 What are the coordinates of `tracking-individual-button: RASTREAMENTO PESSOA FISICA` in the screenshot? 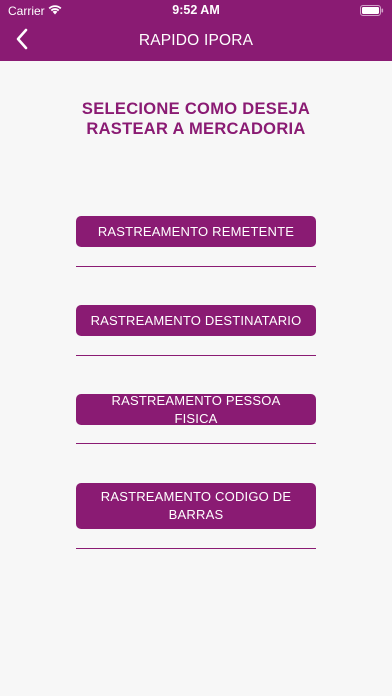 It's located at (196, 409).